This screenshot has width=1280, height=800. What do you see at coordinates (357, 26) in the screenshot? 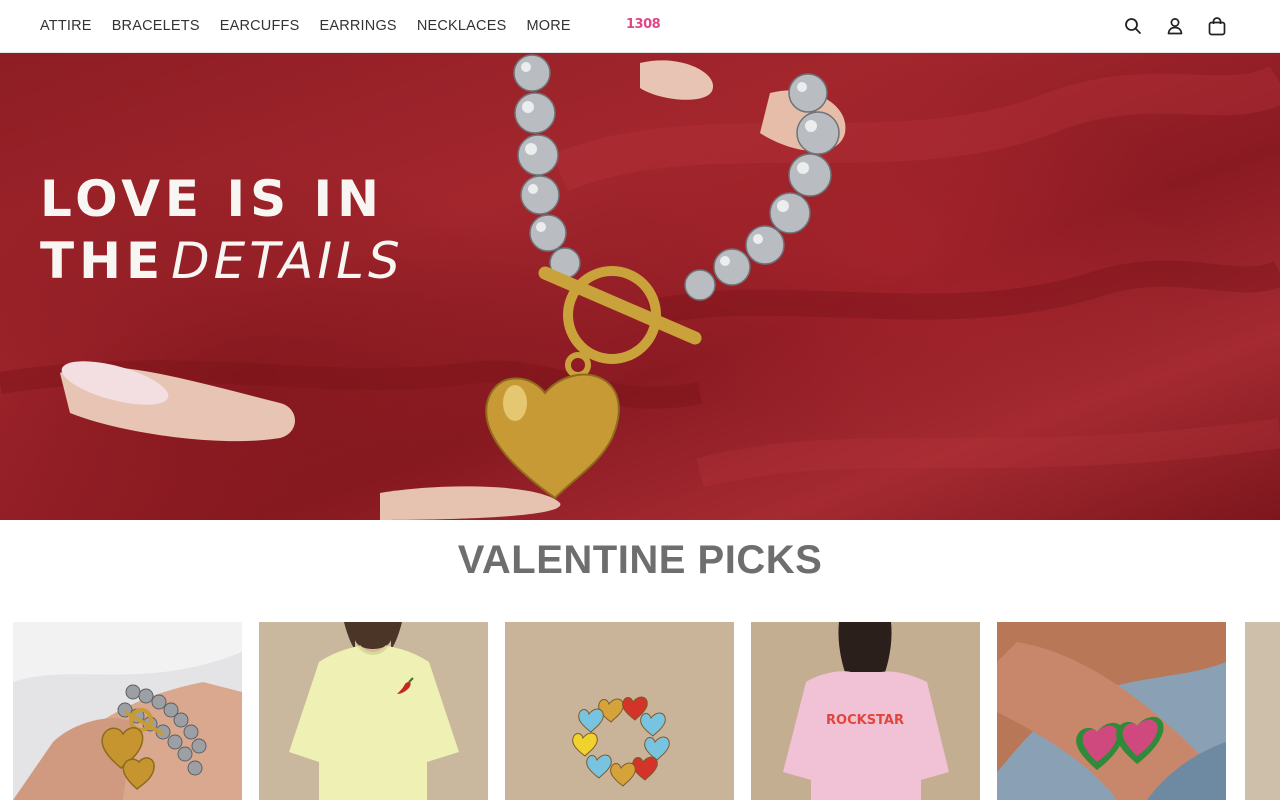
I see `nav-item-earrings: EARRINGS` at bounding box center [357, 26].